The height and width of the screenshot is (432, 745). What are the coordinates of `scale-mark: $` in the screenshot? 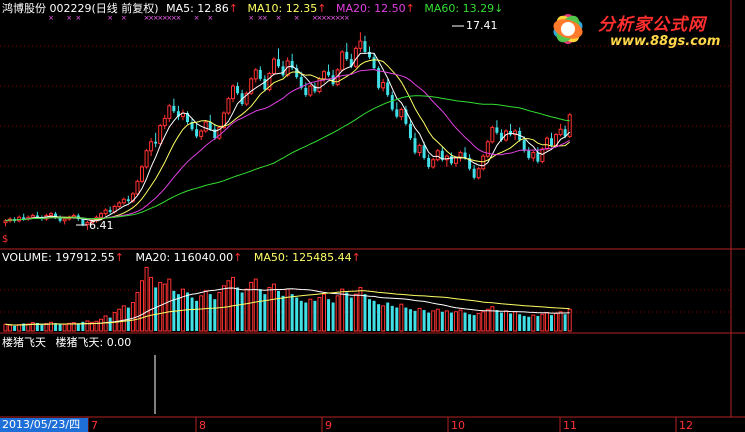 It's located at (5, 239).